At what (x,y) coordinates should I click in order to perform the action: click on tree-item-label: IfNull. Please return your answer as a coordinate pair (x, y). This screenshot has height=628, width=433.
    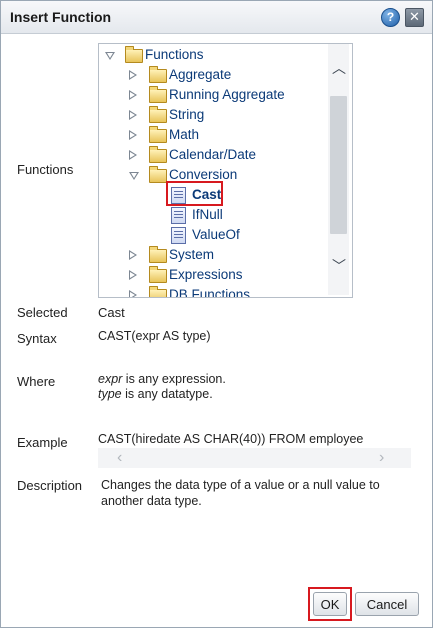
    Looking at the image, I should click on (207, 214).